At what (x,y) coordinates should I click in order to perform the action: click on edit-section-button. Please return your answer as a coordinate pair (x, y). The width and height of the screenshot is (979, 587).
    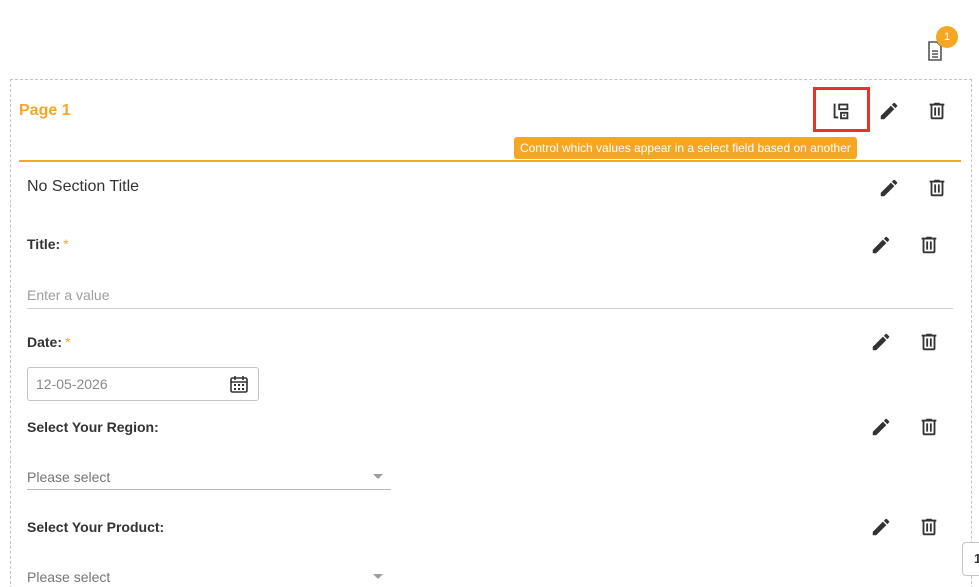
    Looking at the image, I should click on (889, 188).